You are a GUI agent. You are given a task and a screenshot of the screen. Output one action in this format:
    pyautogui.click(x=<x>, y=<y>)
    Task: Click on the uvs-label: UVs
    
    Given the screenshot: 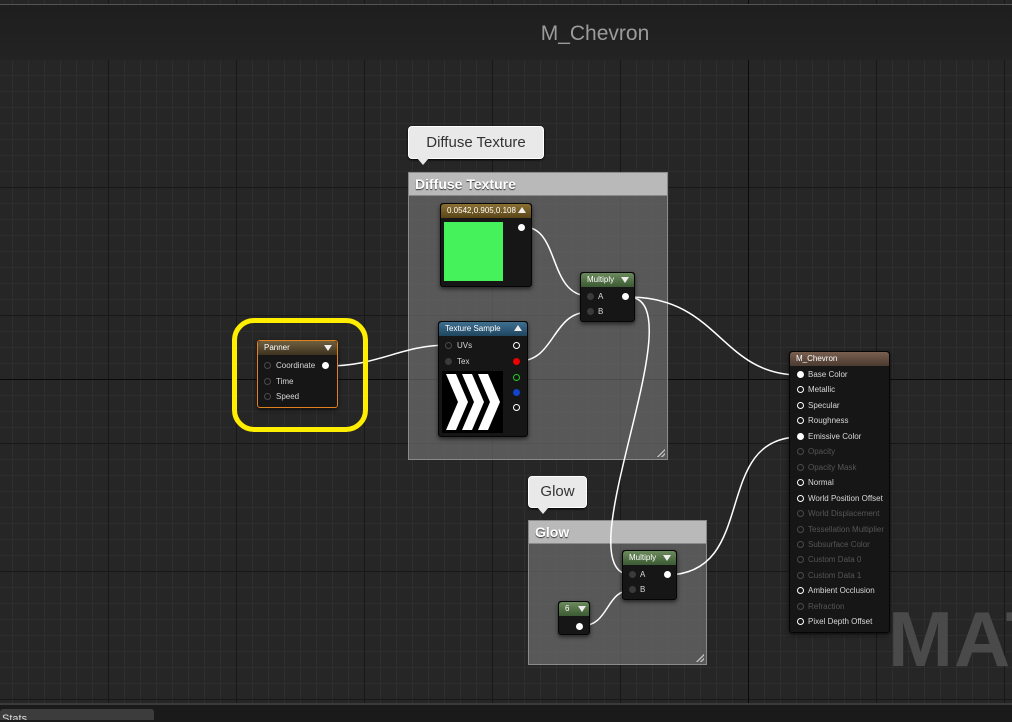 What is the action you would take?
    pyautogui.click(x=465, y=345)
    